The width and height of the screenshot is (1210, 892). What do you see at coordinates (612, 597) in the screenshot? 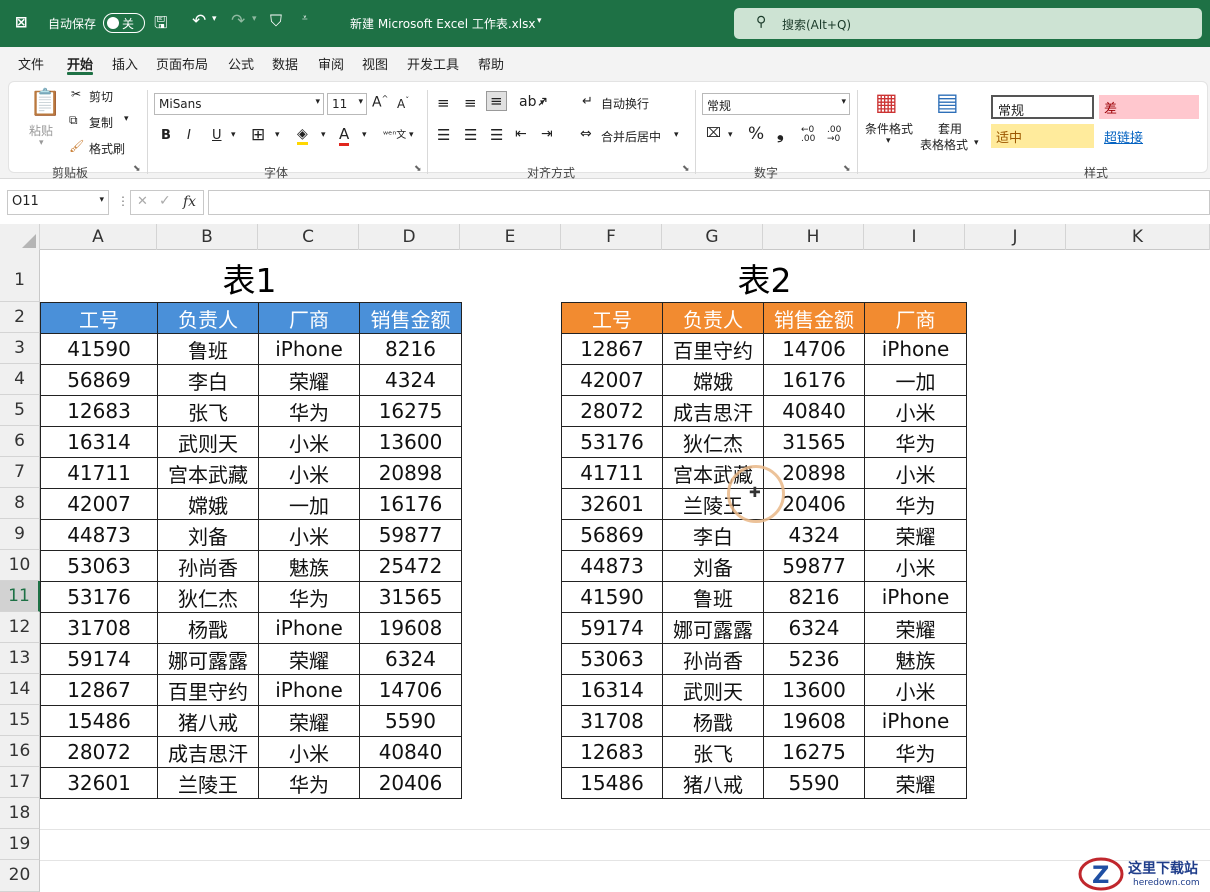
I see `table2-cell: 41590` at bounding box center [612, 597].